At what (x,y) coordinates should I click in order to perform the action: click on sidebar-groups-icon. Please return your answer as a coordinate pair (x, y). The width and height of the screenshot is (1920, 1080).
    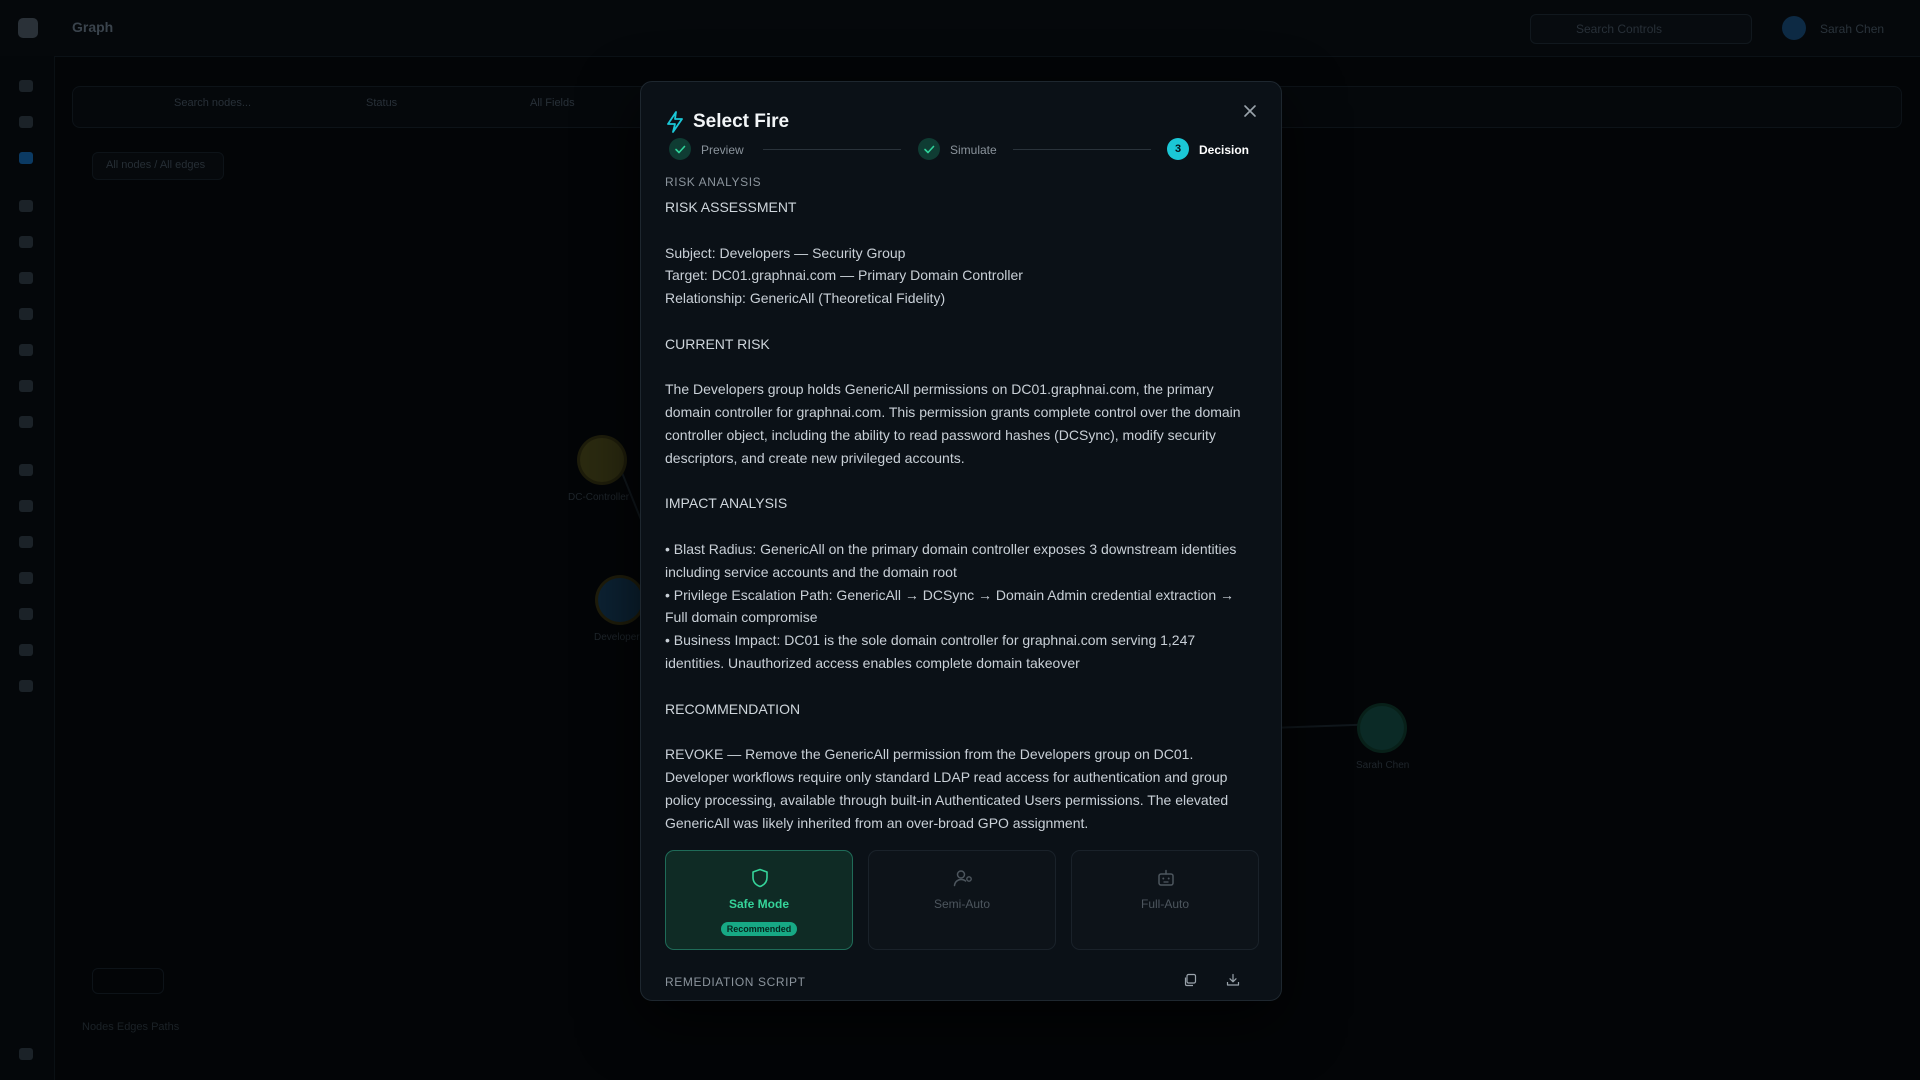
    Looking at the image, I should click on (26, 242).